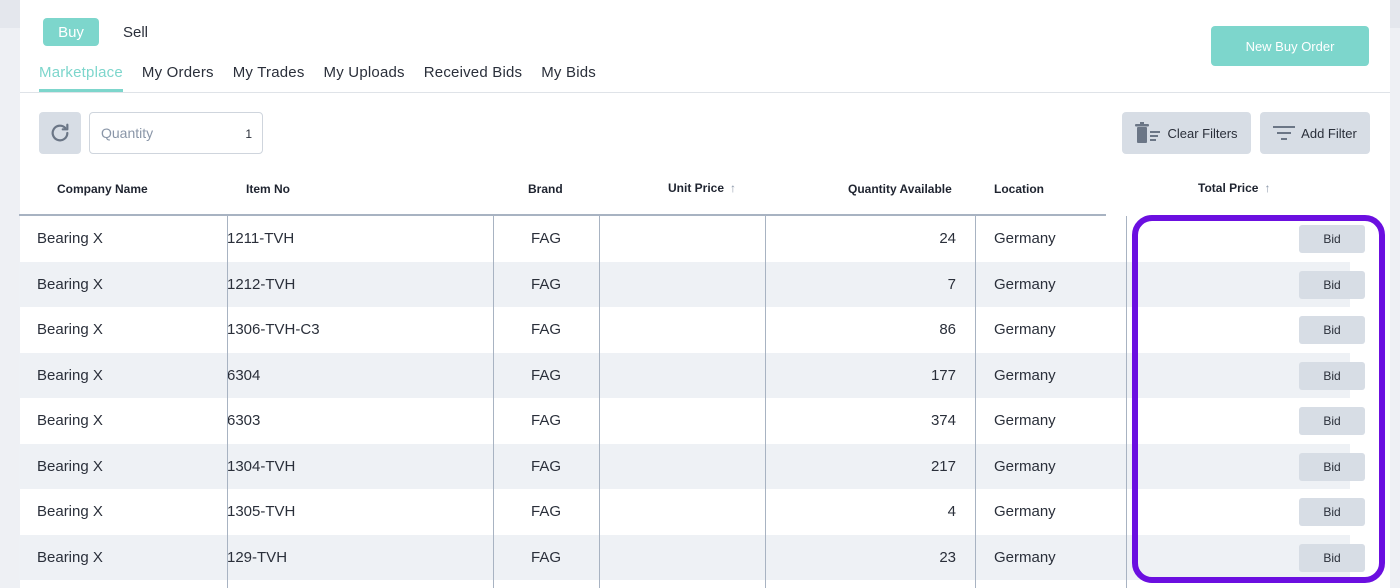 This screenshot has width=1400, height=588. Describe the element at coordinates (943, 466) in the screenshot. I see `cell-quantity: 217` at that location.